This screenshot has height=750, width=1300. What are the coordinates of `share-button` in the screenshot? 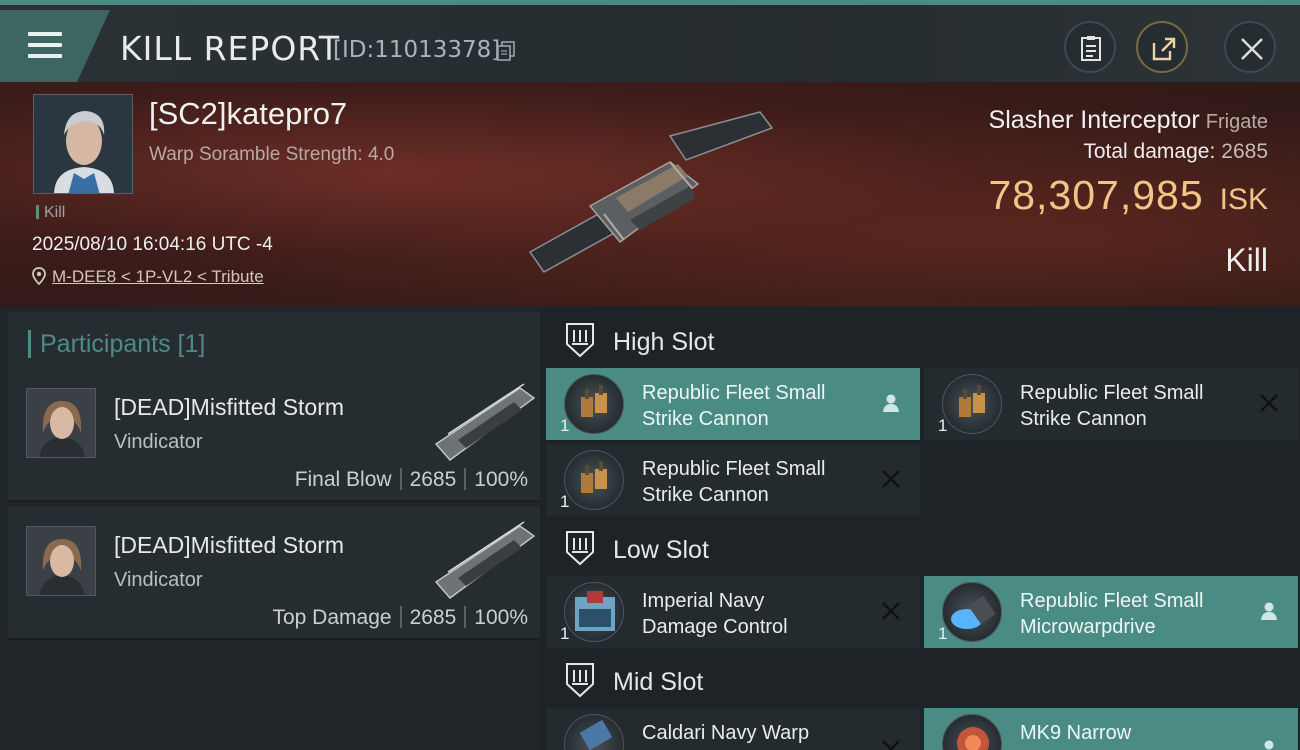 It's located at (1162, 47).